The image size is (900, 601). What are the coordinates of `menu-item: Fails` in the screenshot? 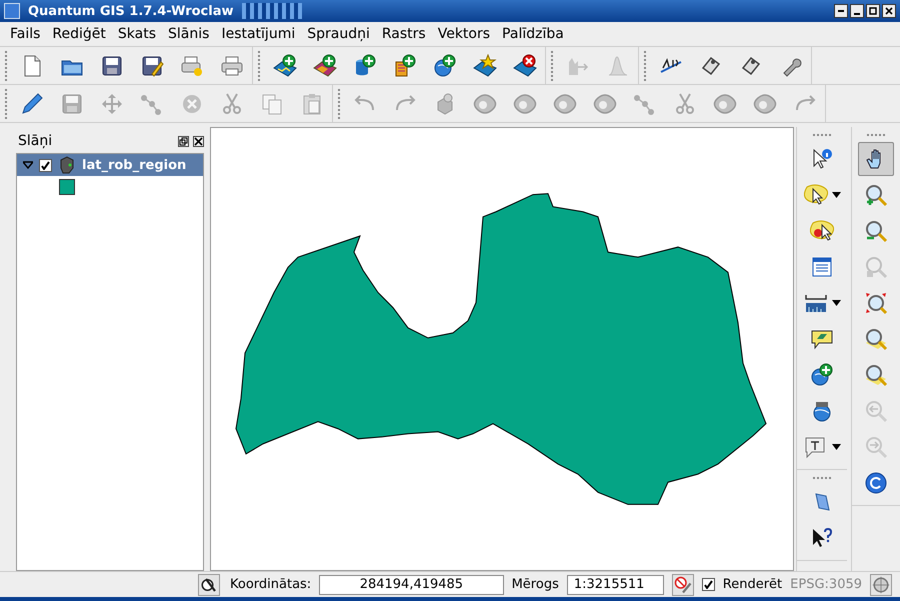 It's located at (25, 34).